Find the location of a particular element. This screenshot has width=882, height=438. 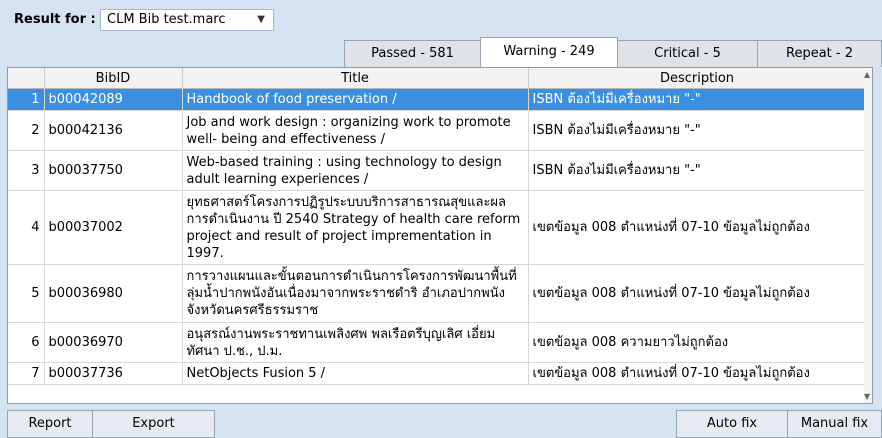

action-bar: Report Export Auto fix Manual fix is located at coordinates (441, 422).